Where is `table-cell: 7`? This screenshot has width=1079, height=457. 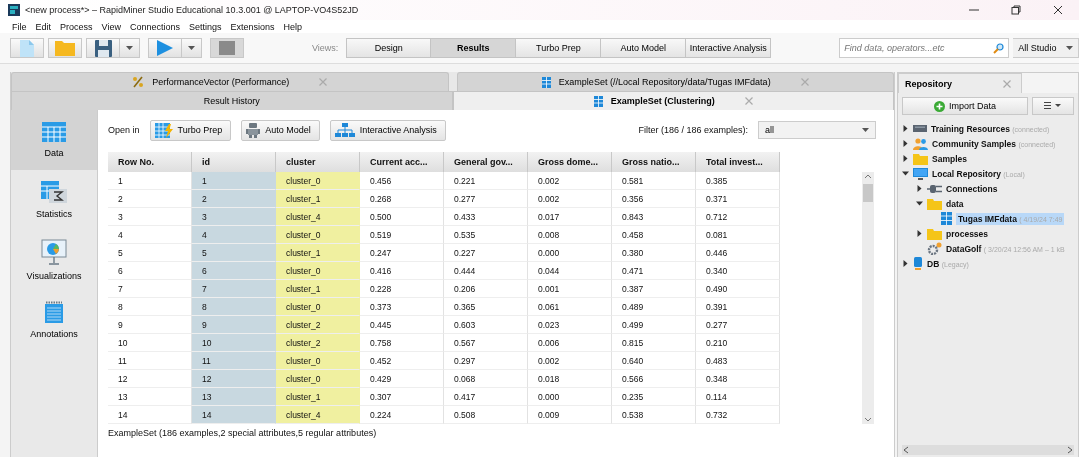 table-cell: 7 is located at coordinates (234, 289).